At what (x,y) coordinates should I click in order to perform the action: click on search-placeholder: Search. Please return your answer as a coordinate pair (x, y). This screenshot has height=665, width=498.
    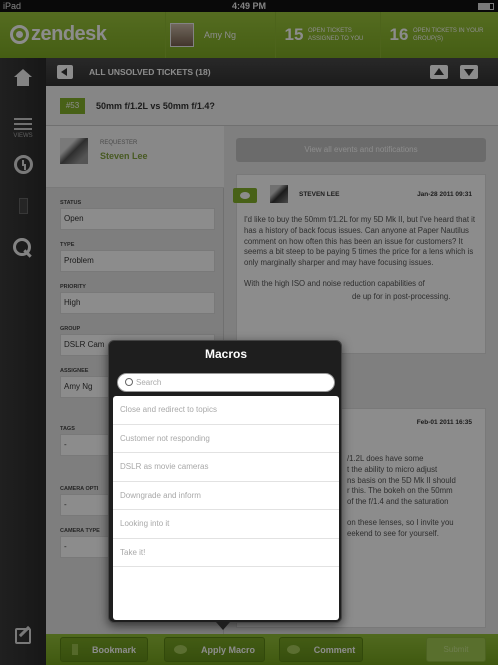
    Looking at the image, I should click on (149, 382).